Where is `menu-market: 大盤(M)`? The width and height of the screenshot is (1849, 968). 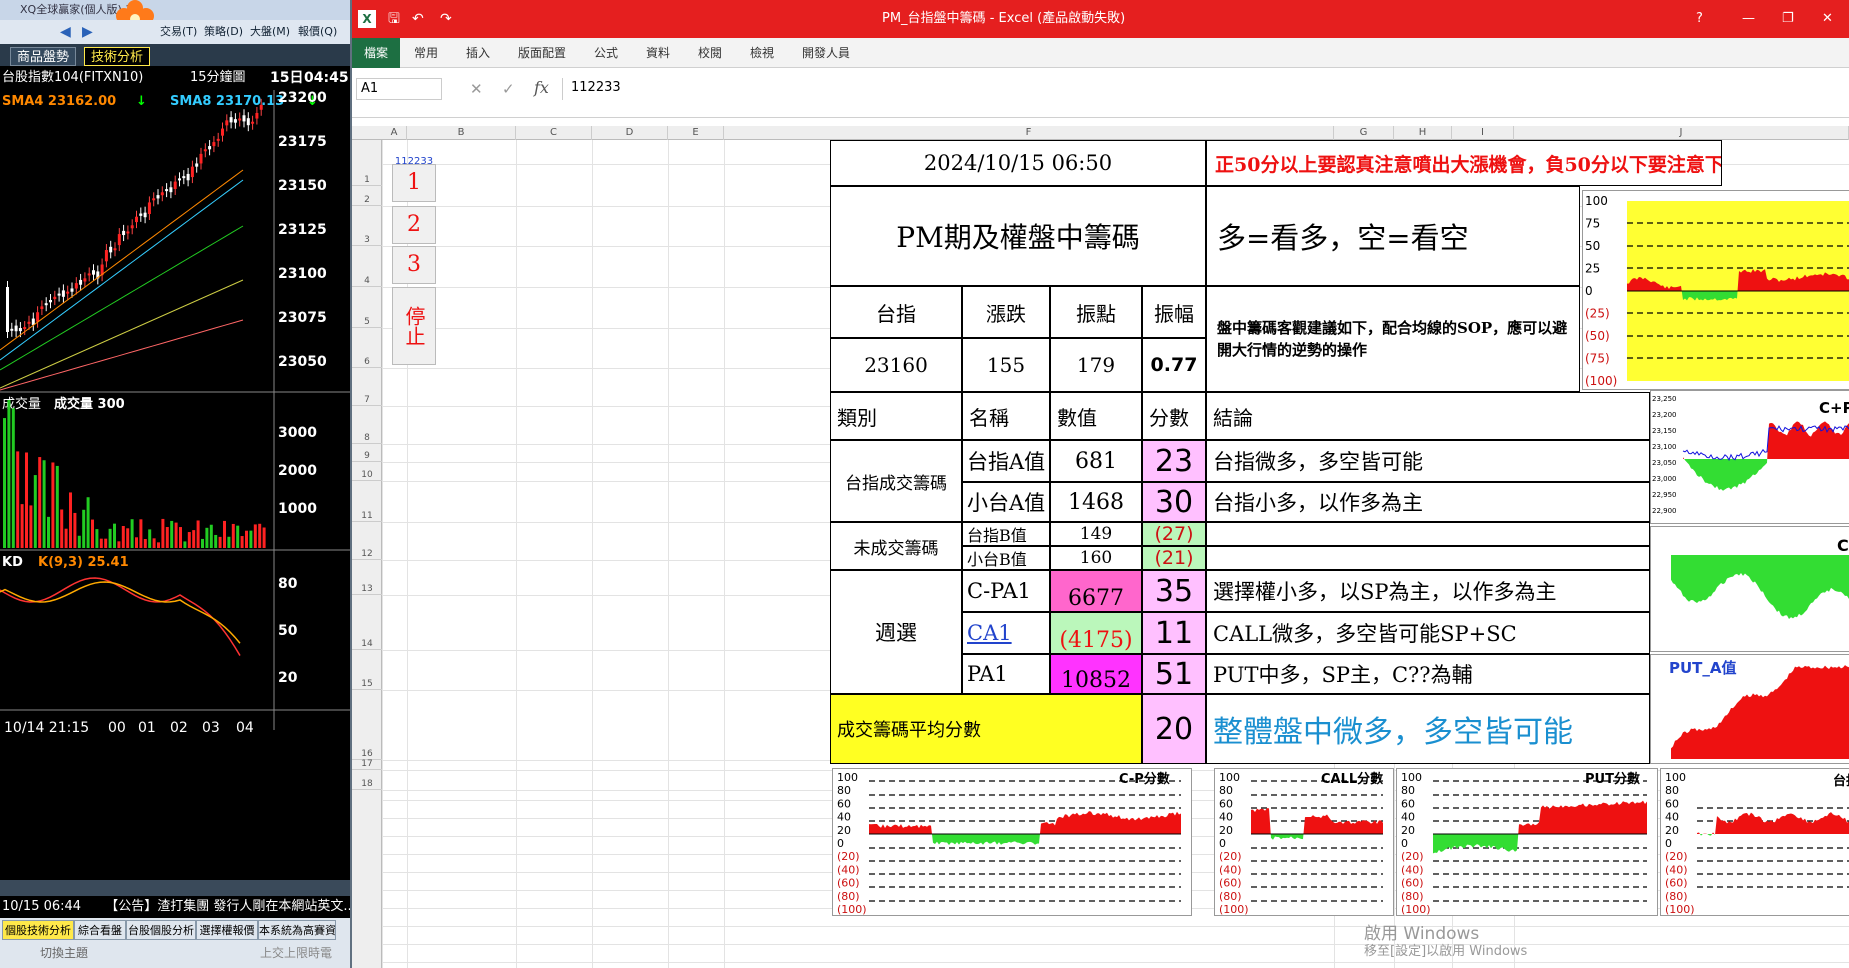 menu-market: 大盤(M) is located at coordinates (270, 32).